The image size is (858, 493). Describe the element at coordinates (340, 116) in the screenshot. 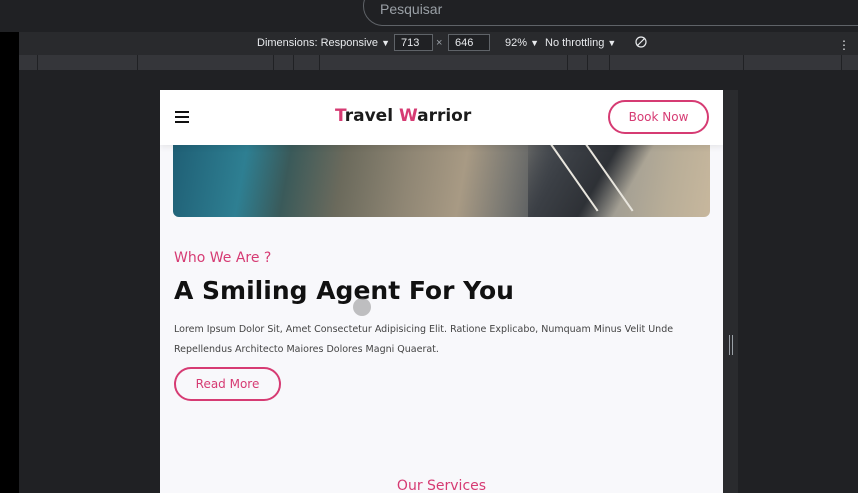

I see `brand-first-letter: T` at that location.